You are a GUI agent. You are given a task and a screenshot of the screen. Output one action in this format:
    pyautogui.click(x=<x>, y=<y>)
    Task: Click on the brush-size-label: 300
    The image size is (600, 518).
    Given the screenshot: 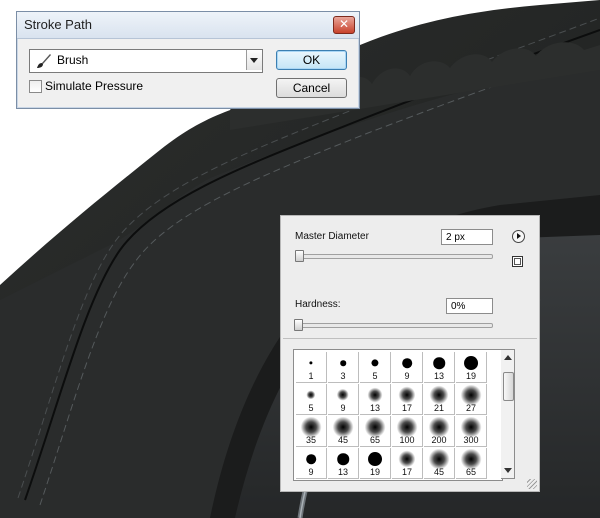 What is the action you would take?
    pyautogui.click(x=471, y=440)
    